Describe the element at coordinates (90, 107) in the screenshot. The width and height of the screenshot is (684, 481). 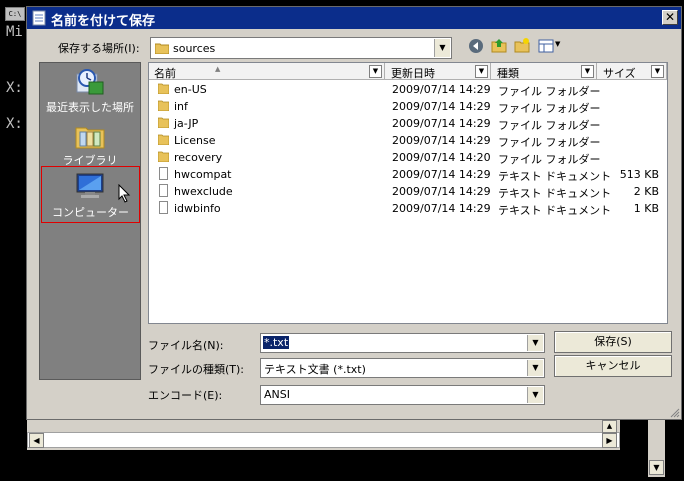
I see `place-label-recent: 最近表示した場所` at that location.